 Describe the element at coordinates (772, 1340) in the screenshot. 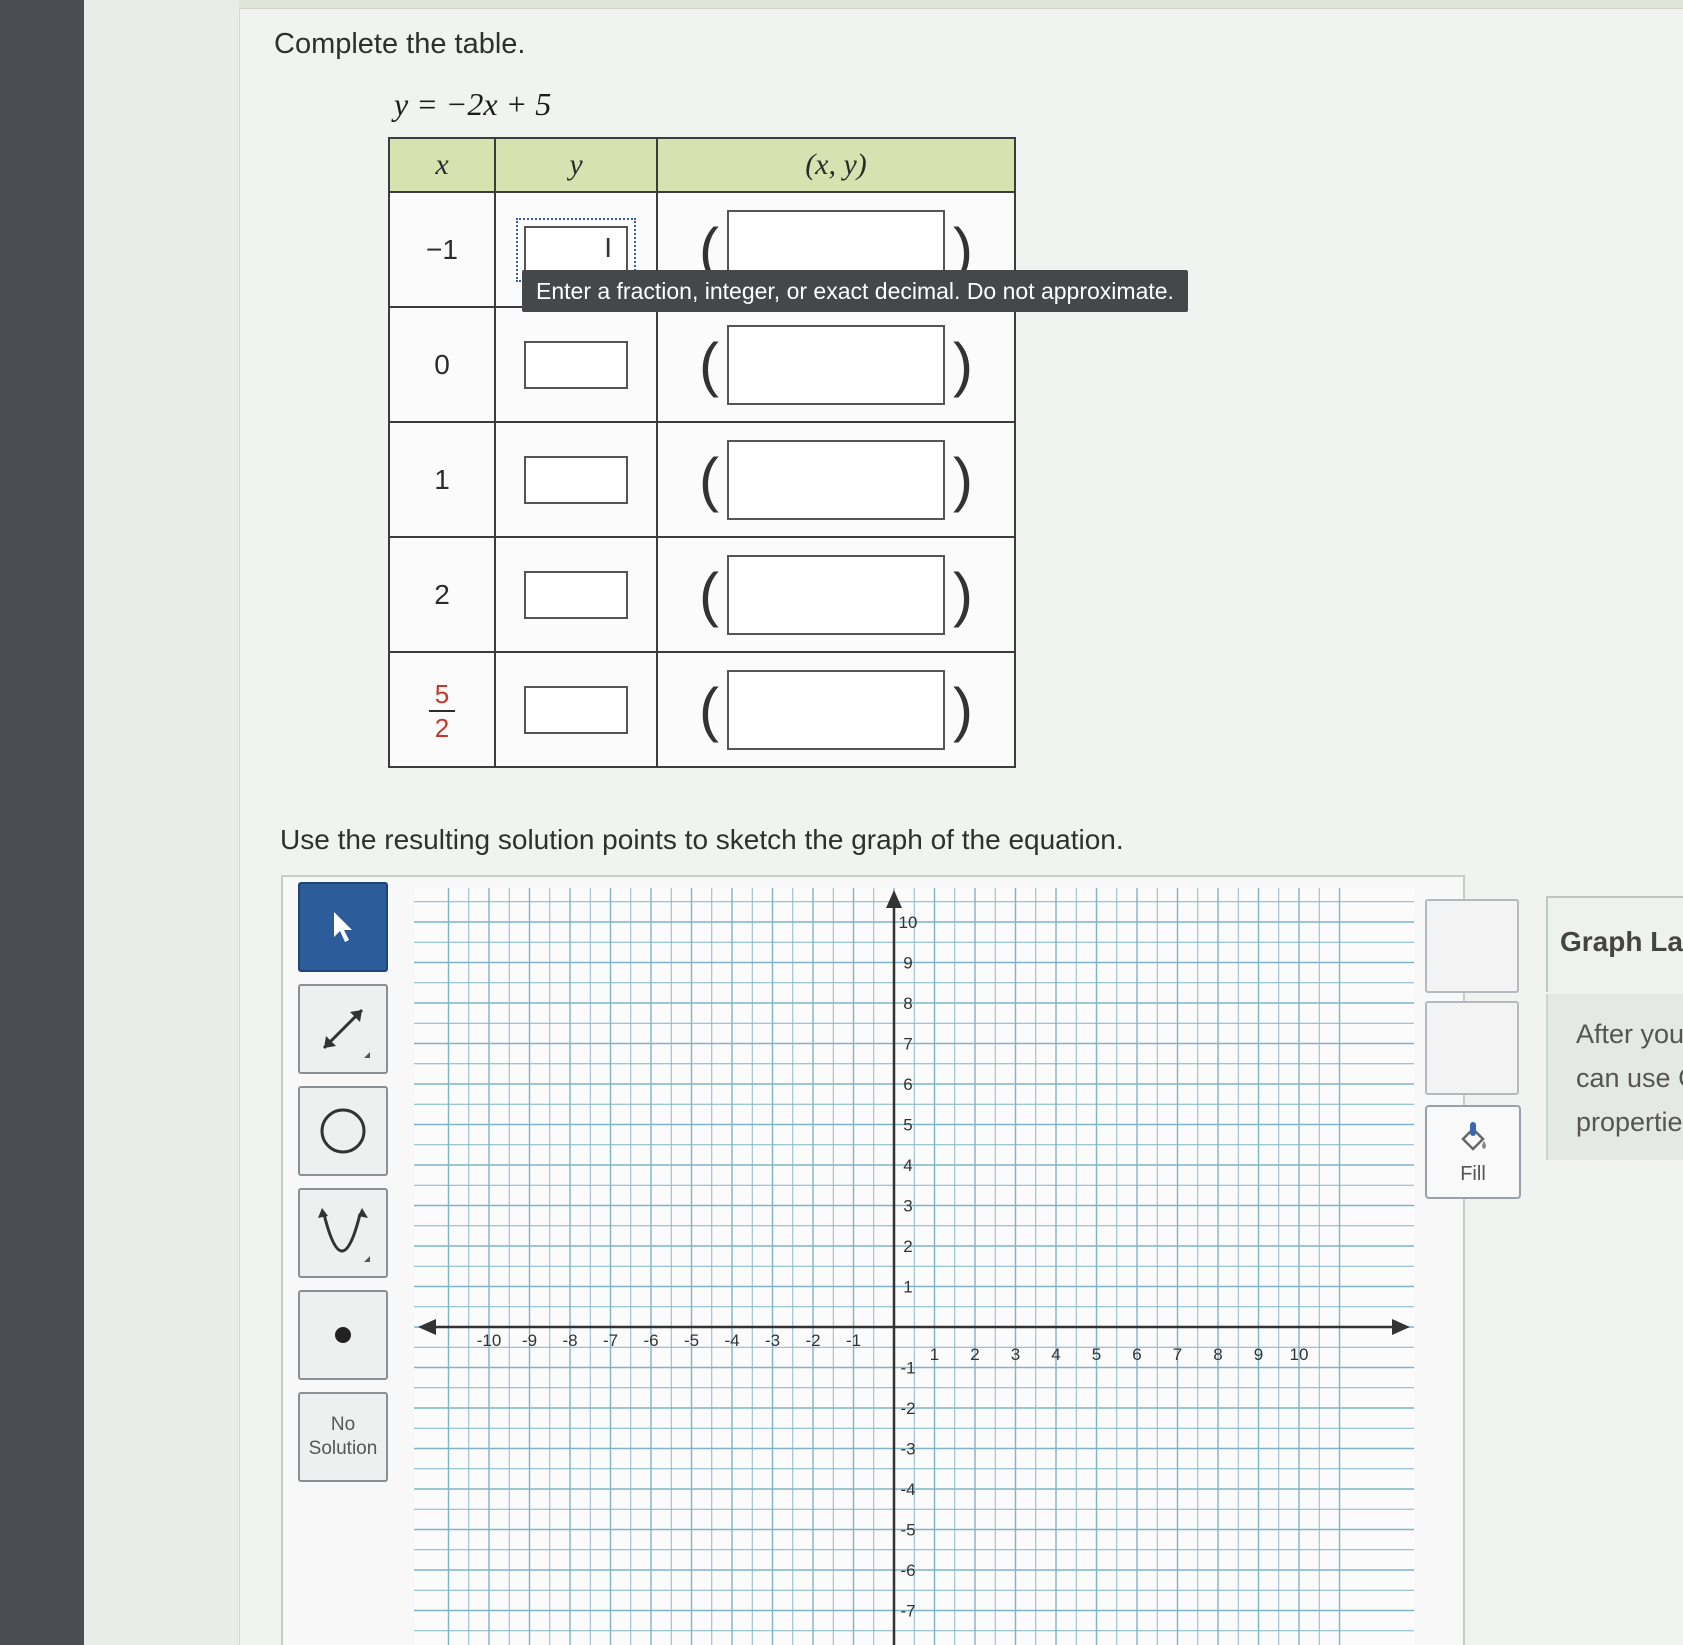

I see `x-tick-label: -3` at that location.